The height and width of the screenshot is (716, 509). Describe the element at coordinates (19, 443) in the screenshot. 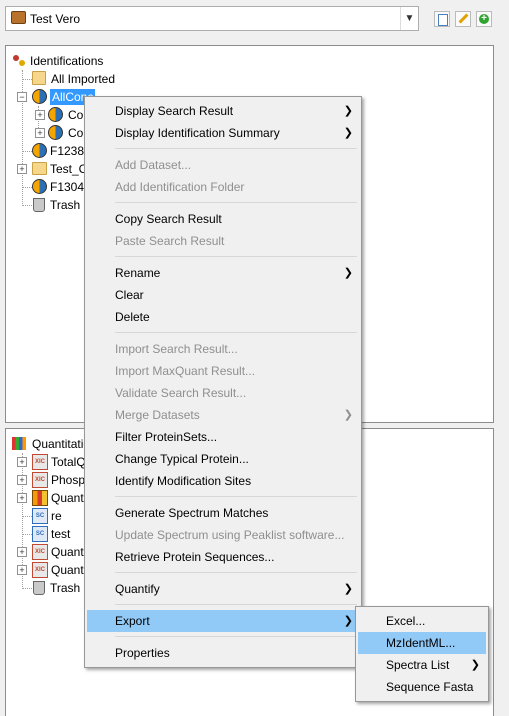

I see `bar-chart-icon` at that location.